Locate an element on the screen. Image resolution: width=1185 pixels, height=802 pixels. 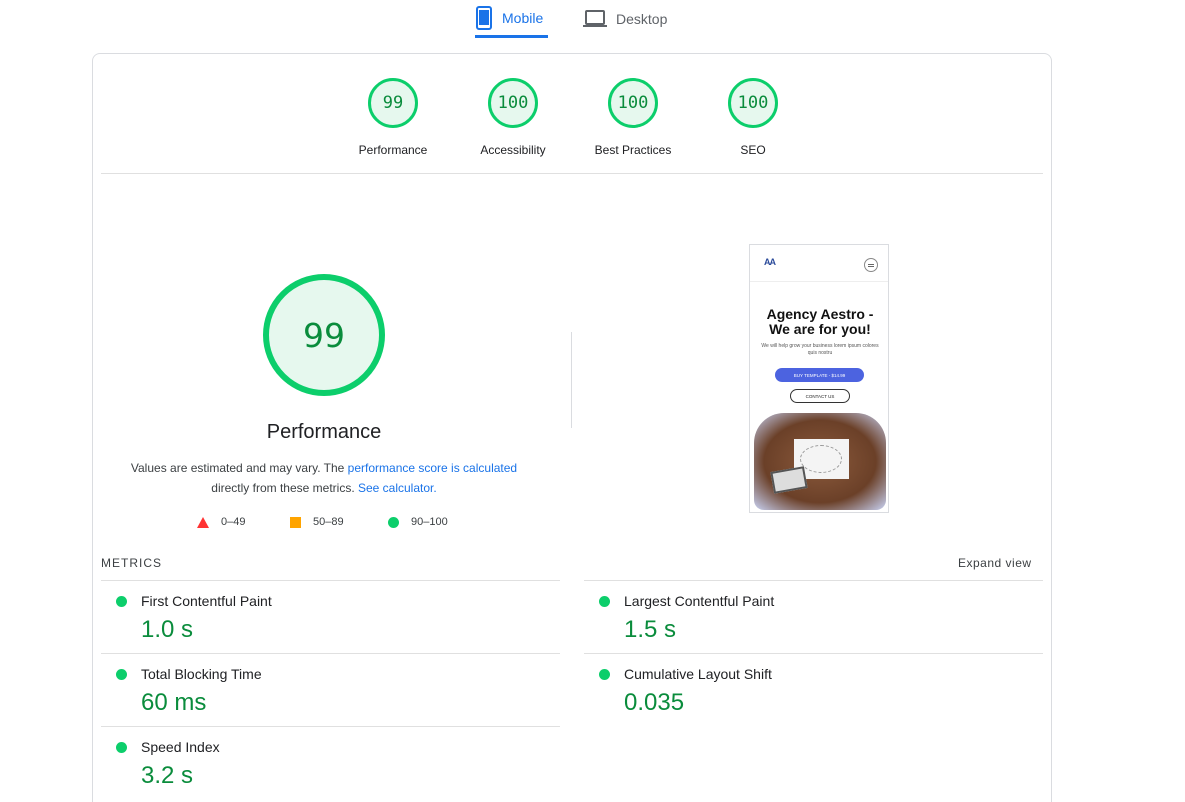
metrics-heading: METRICS is located at coordinates (131, 563).